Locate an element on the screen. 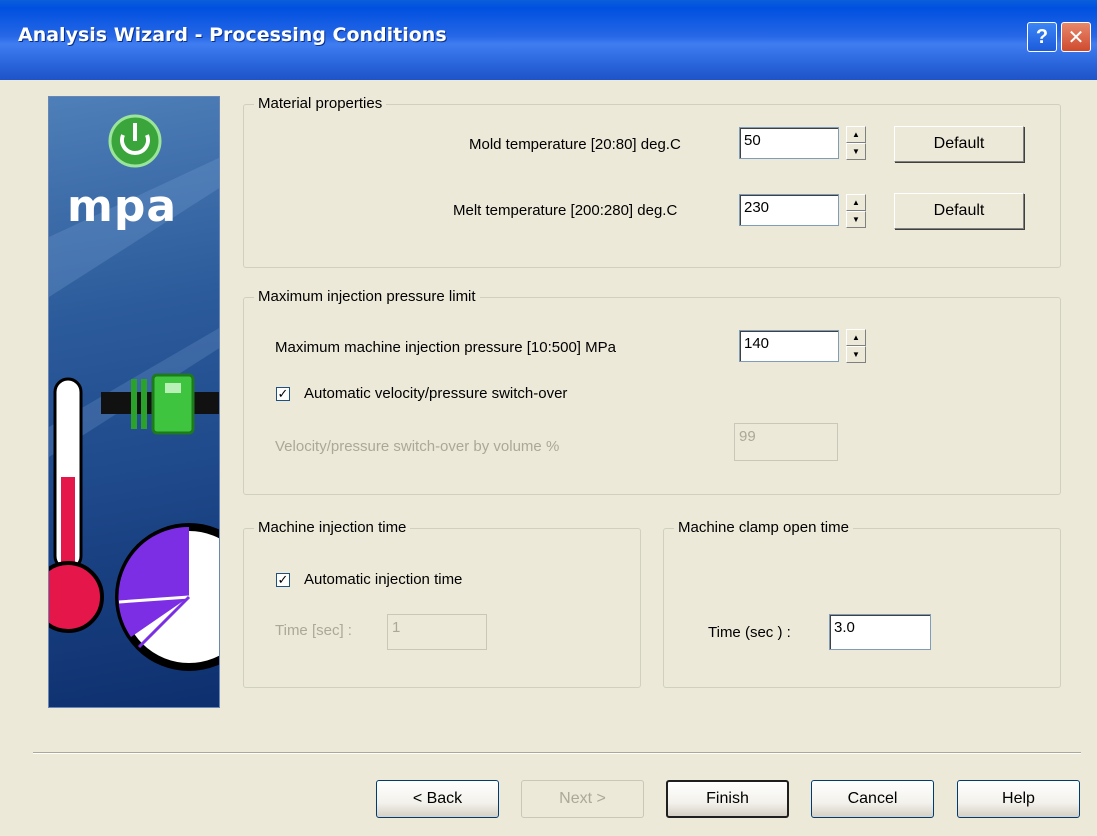 Image resolution: width=1097 pixels, height=836 pixels. cancel-button: Cancel is located at coordinates (872, 799).